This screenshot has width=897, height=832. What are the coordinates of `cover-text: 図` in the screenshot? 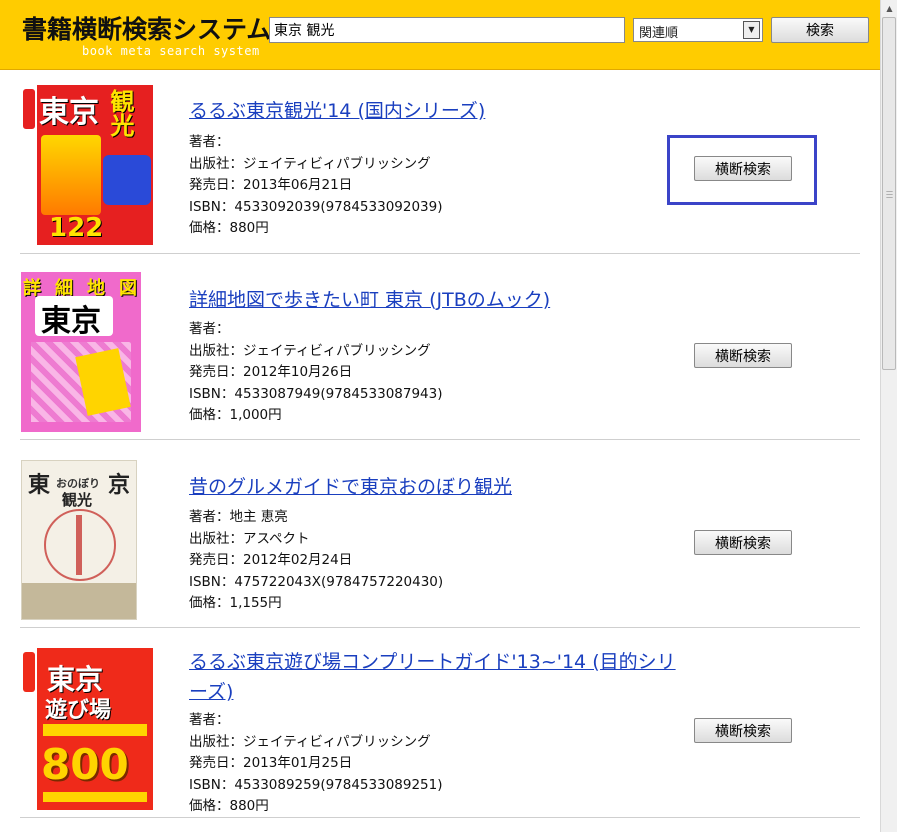 It's located at (128, 288).